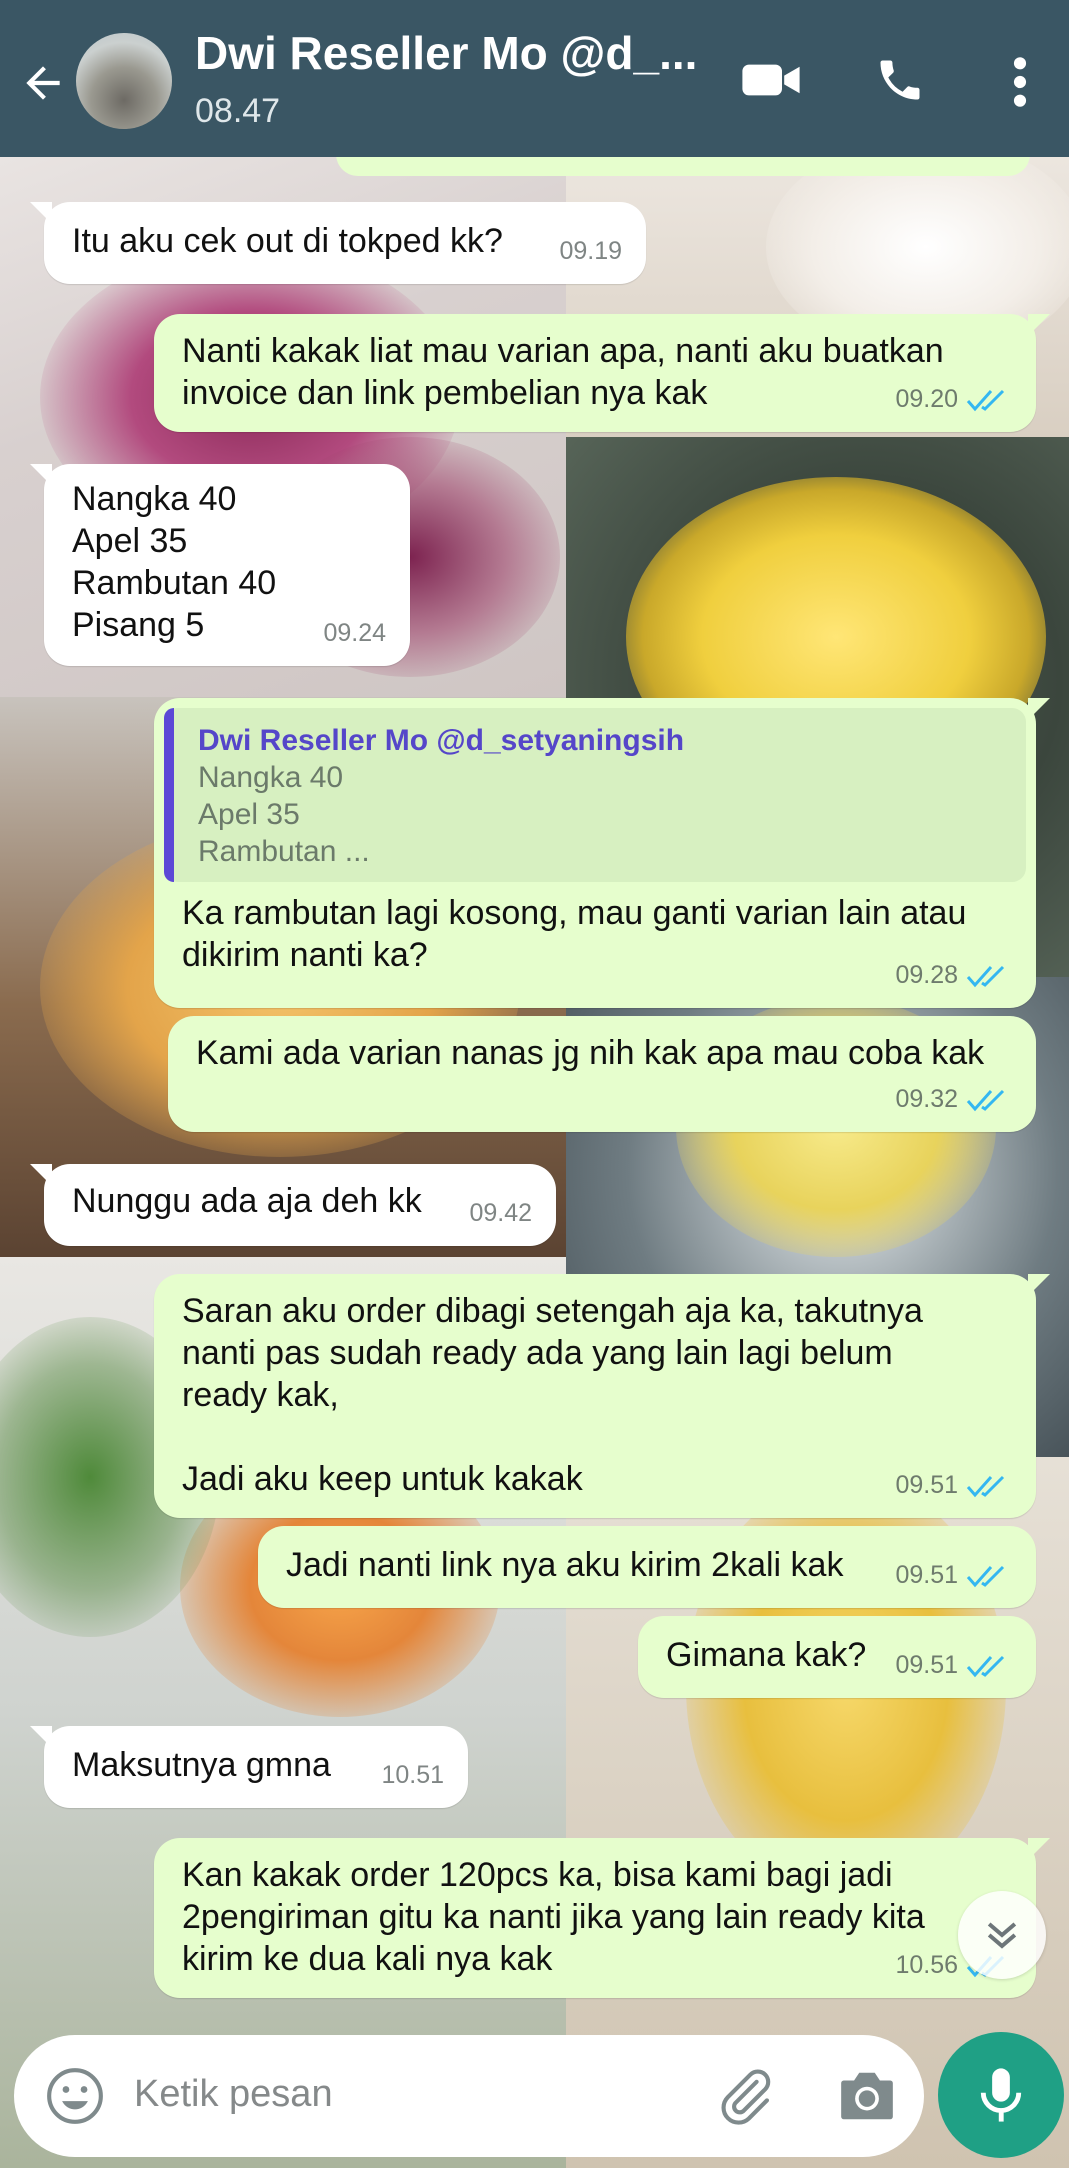  What do you see at coordinates (926, 399) in the screenshot?
I see `message-time: 09.20` at bounding box center [926, 399].